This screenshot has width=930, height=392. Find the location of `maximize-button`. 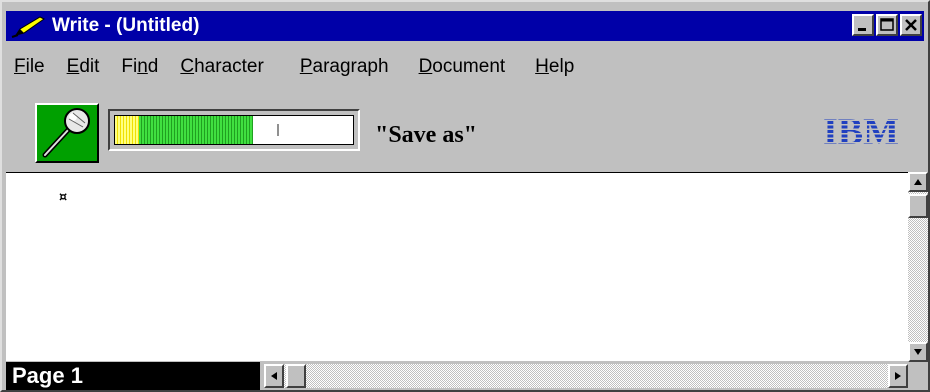

maximize-button is located at coordinates (887, 25).